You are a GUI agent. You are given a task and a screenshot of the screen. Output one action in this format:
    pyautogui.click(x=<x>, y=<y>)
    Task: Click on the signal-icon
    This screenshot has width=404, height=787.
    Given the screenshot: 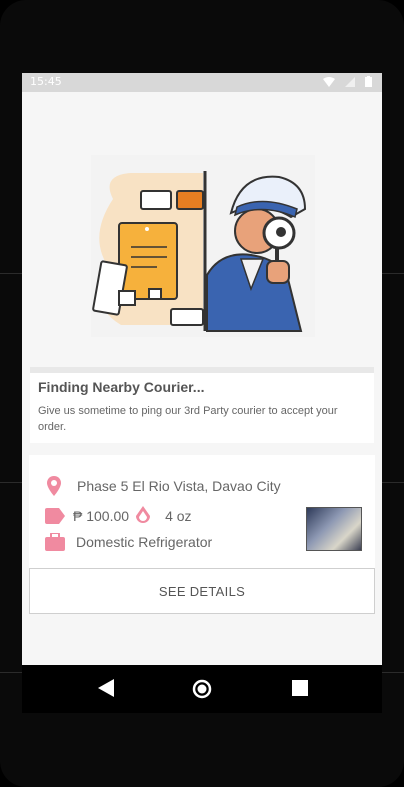 What is the action you would take?
    pyautogui.click(x=350, y=81)
    